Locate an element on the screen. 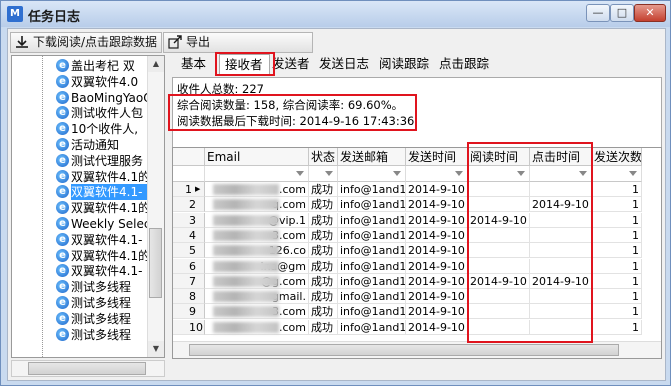 The height and width of the screenshot is (386, 671). export-button: 导出 is located at coordinates (238, 42).